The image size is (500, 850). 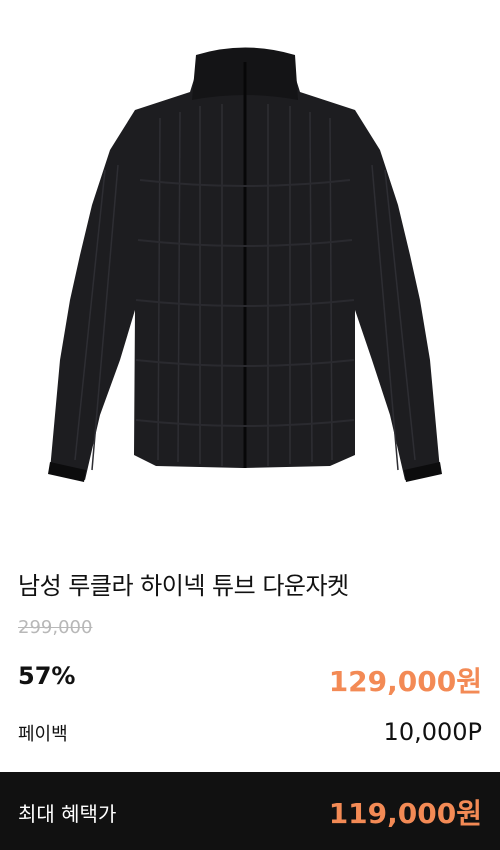 I want to click on sale-price: 129,000원, so click(x=405, y=681).